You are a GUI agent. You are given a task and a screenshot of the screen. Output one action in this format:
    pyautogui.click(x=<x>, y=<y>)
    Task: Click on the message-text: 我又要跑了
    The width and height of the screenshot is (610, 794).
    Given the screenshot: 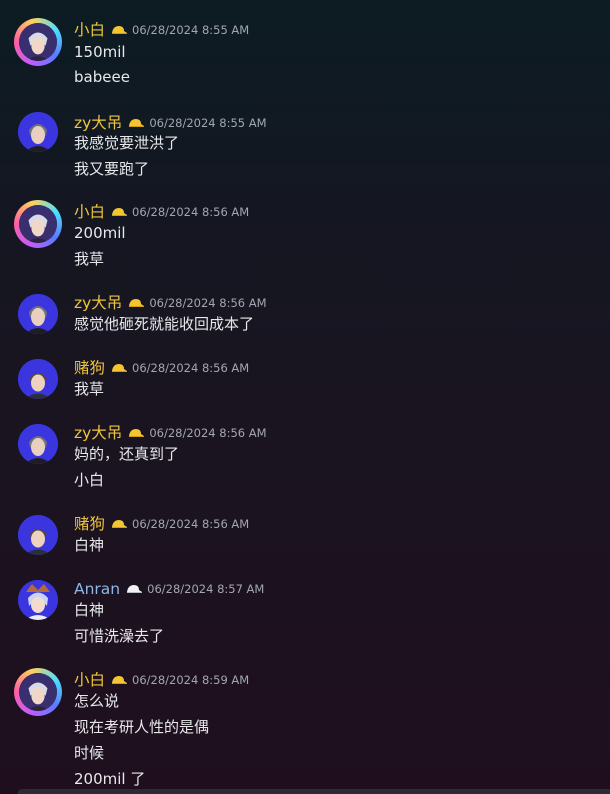 What is the action you would take?
    pyautogui.click(x=112, y=169)
    